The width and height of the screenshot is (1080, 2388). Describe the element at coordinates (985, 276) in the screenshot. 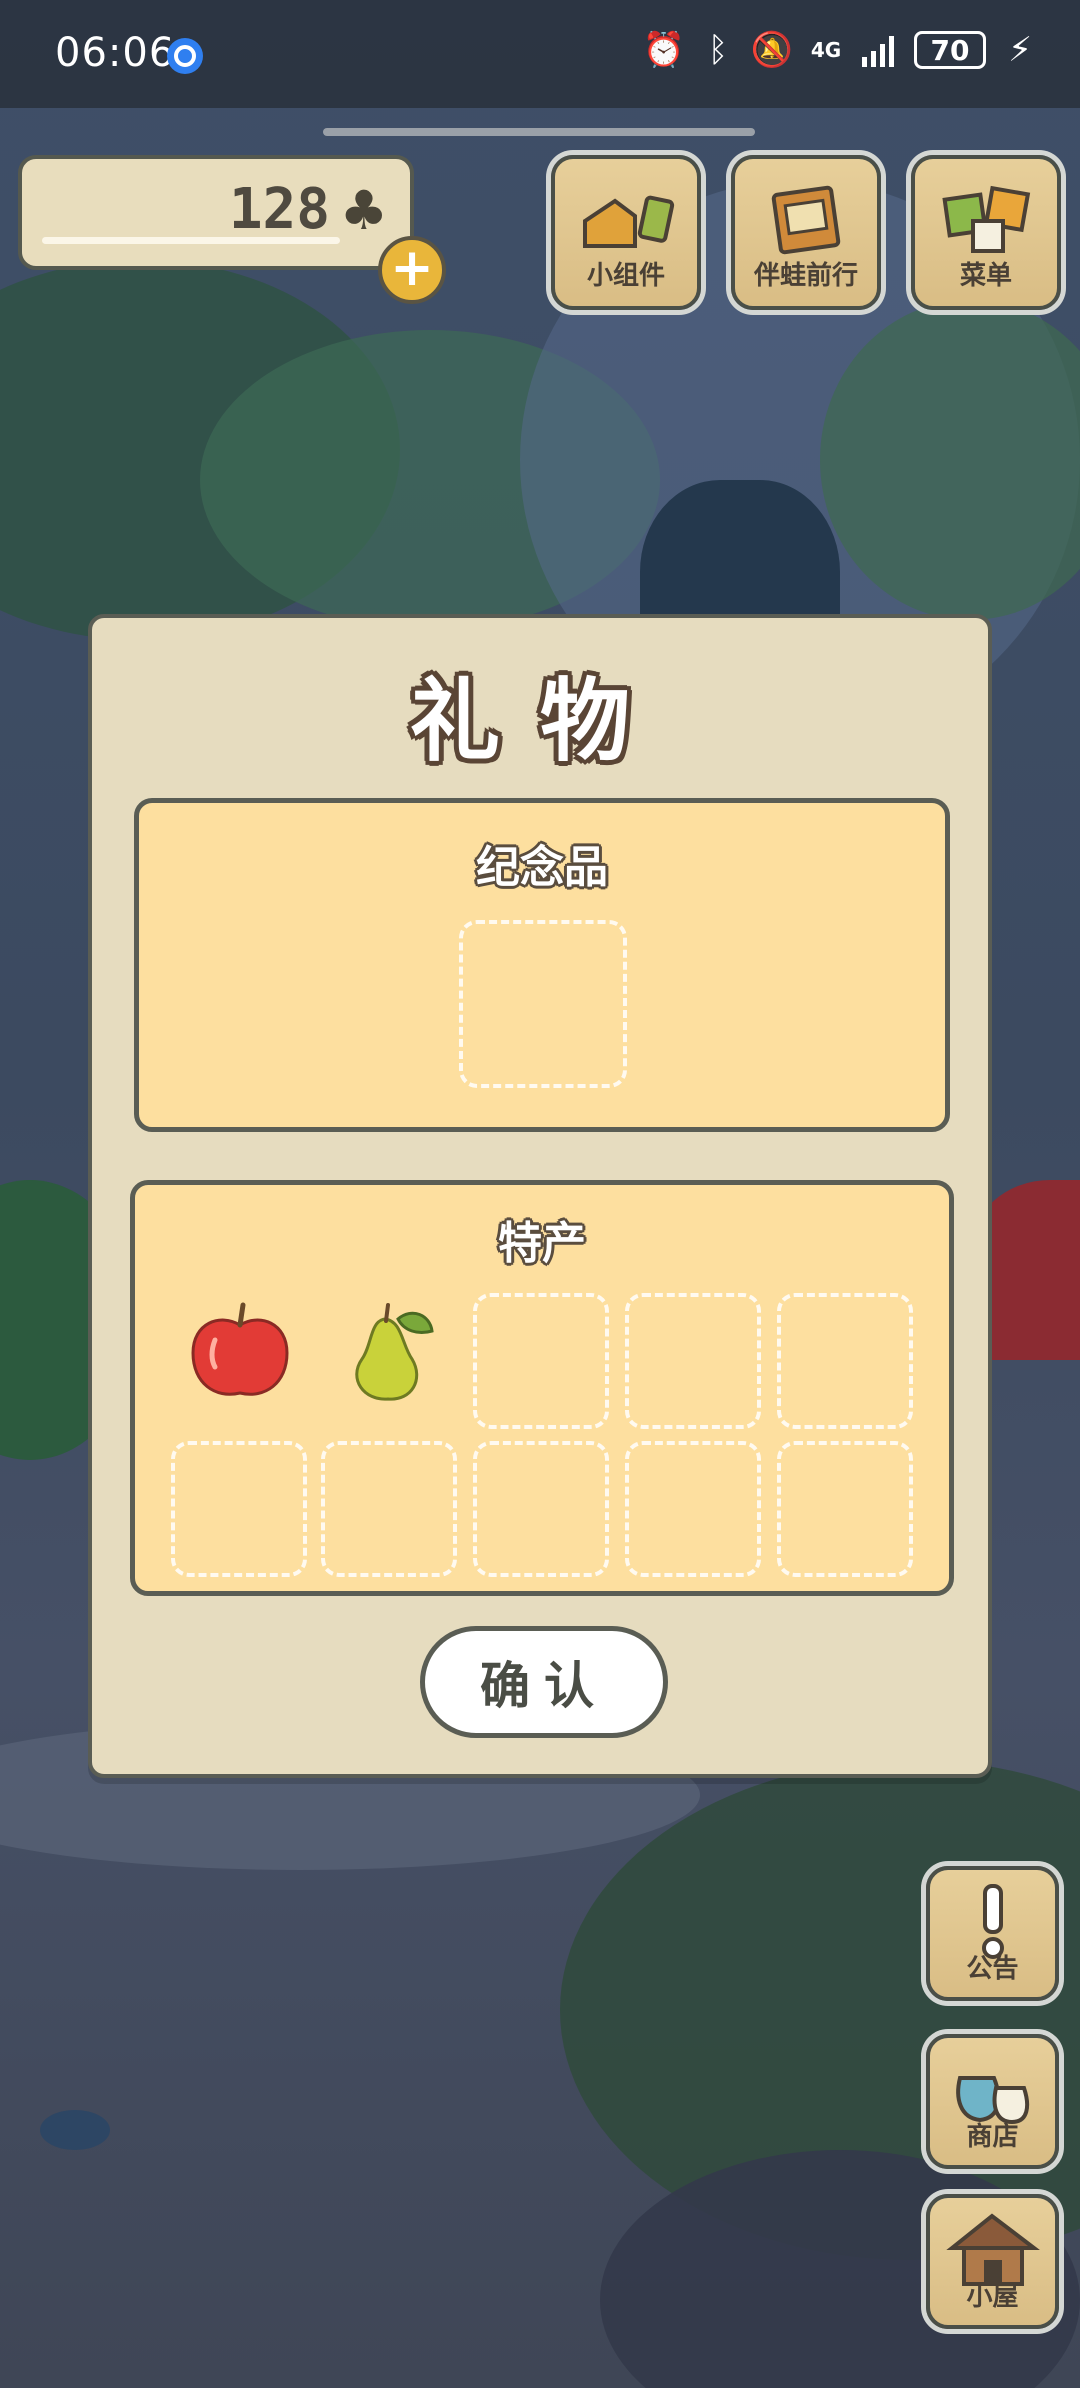

I see `menu-label: 菜单` at that location.